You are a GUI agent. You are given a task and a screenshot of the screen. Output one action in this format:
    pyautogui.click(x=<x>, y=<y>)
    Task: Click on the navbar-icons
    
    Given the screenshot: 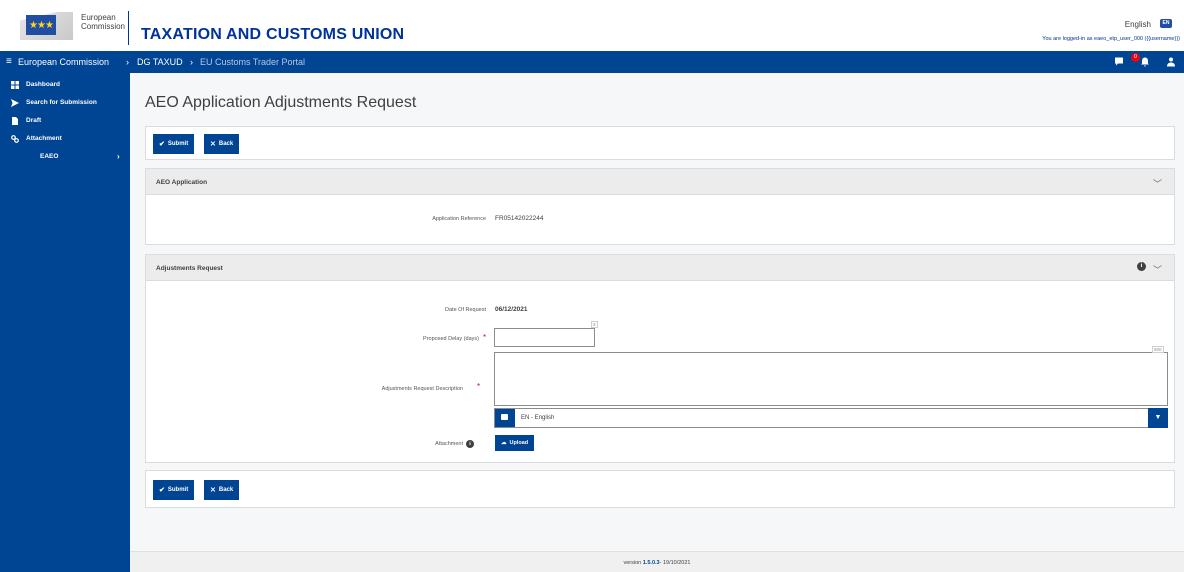 What is the action you would take?
    pyautogui.click(x=1145, y=61)
    